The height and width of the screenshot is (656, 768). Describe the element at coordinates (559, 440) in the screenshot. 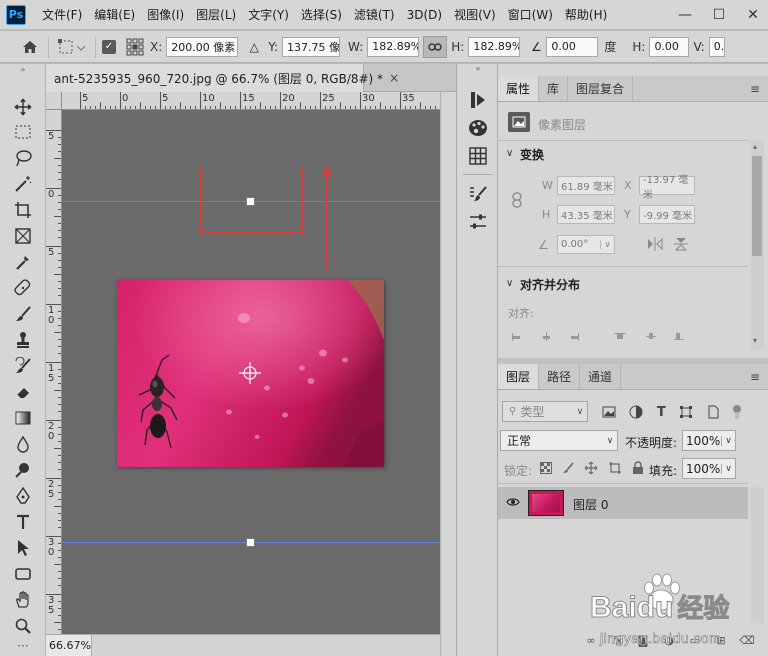

I see `blend-mode-select: 正常 ∨` at that location.